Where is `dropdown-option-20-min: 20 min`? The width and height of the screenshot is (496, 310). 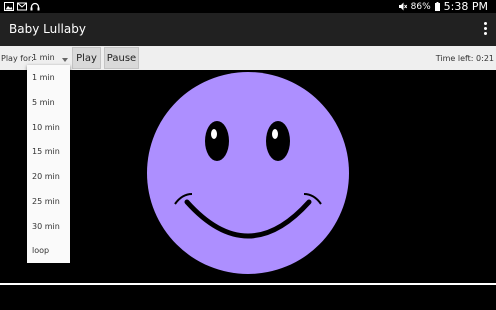 dropdown-option-20-min: 20 min is located at coordinates (46, 176).